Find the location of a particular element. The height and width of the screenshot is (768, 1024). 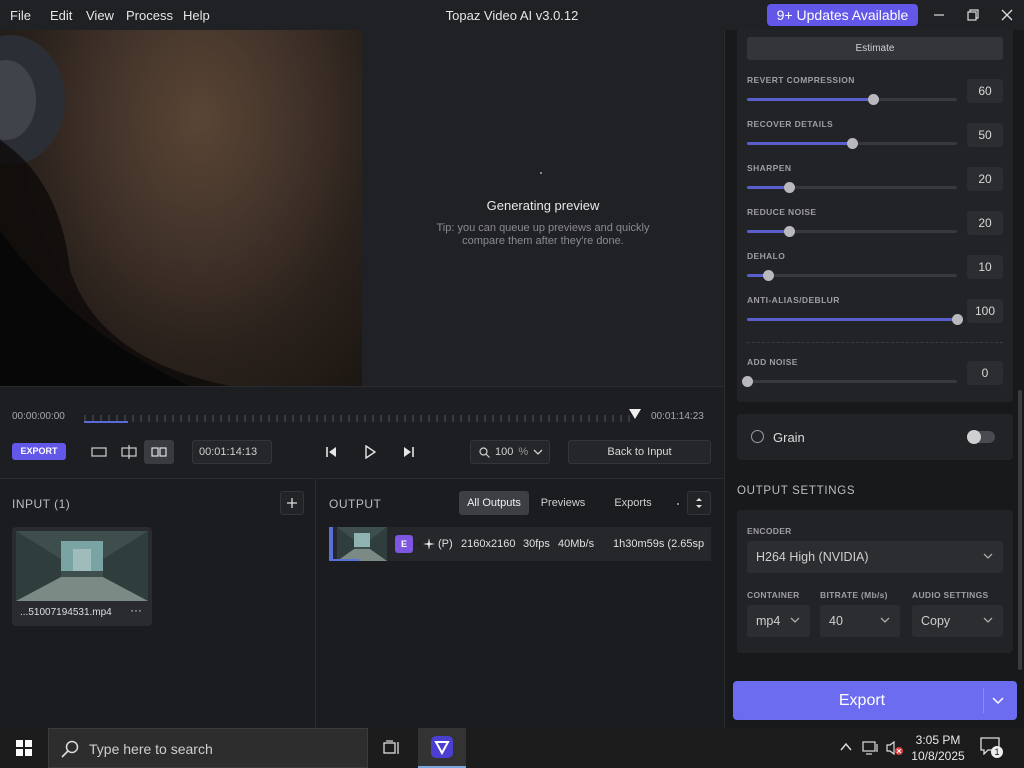

encoder-label: ENCODER is located at coordinates (769, 531).